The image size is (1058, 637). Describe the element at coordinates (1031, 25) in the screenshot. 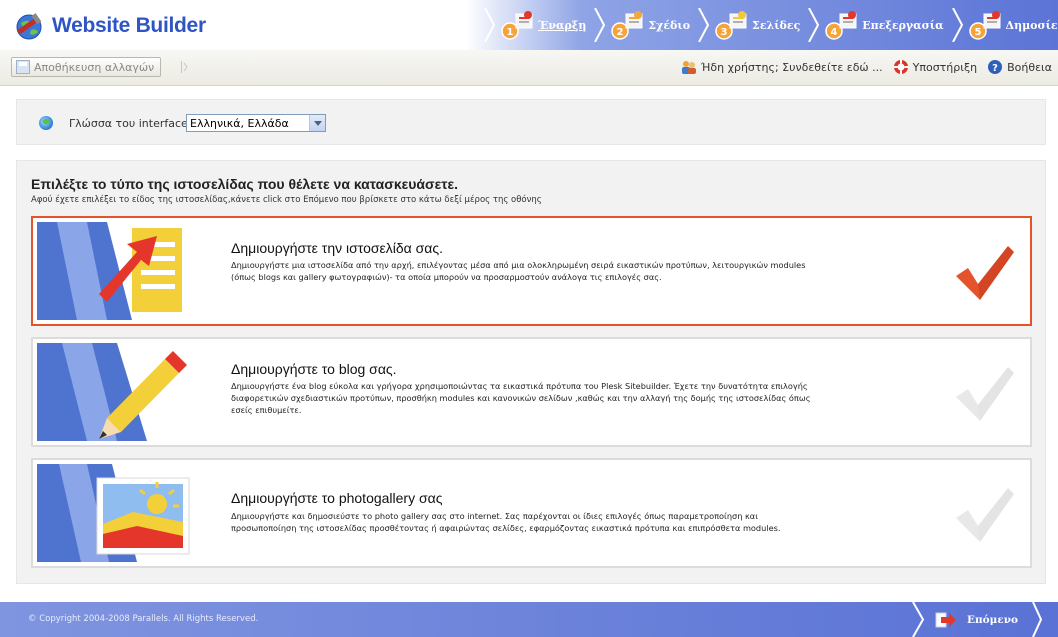

I see `wizard-step-label: Δημοσίευση` at that location.